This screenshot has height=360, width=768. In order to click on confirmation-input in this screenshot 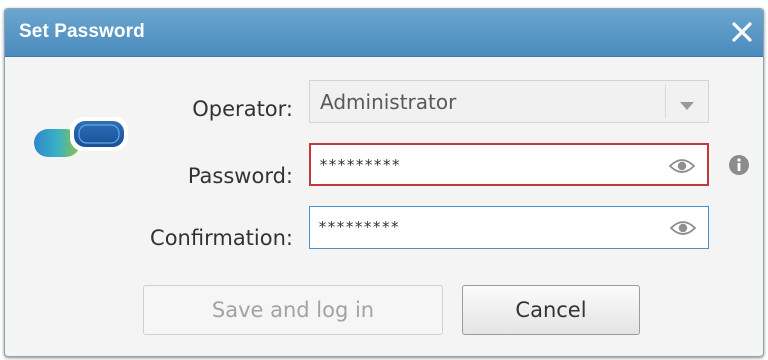, I will do `click(488, 227)`.